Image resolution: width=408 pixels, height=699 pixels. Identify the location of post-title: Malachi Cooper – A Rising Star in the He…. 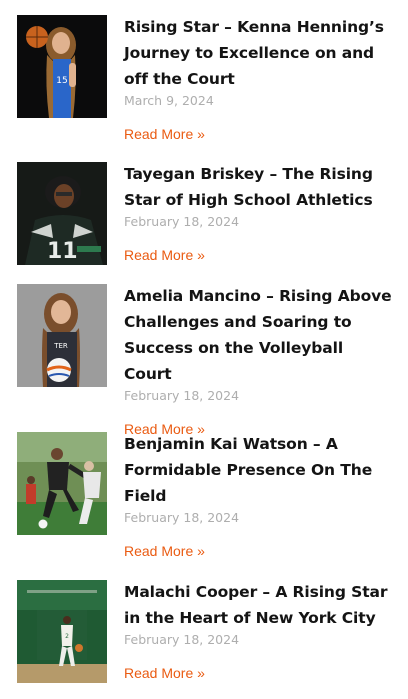
(259, 605).